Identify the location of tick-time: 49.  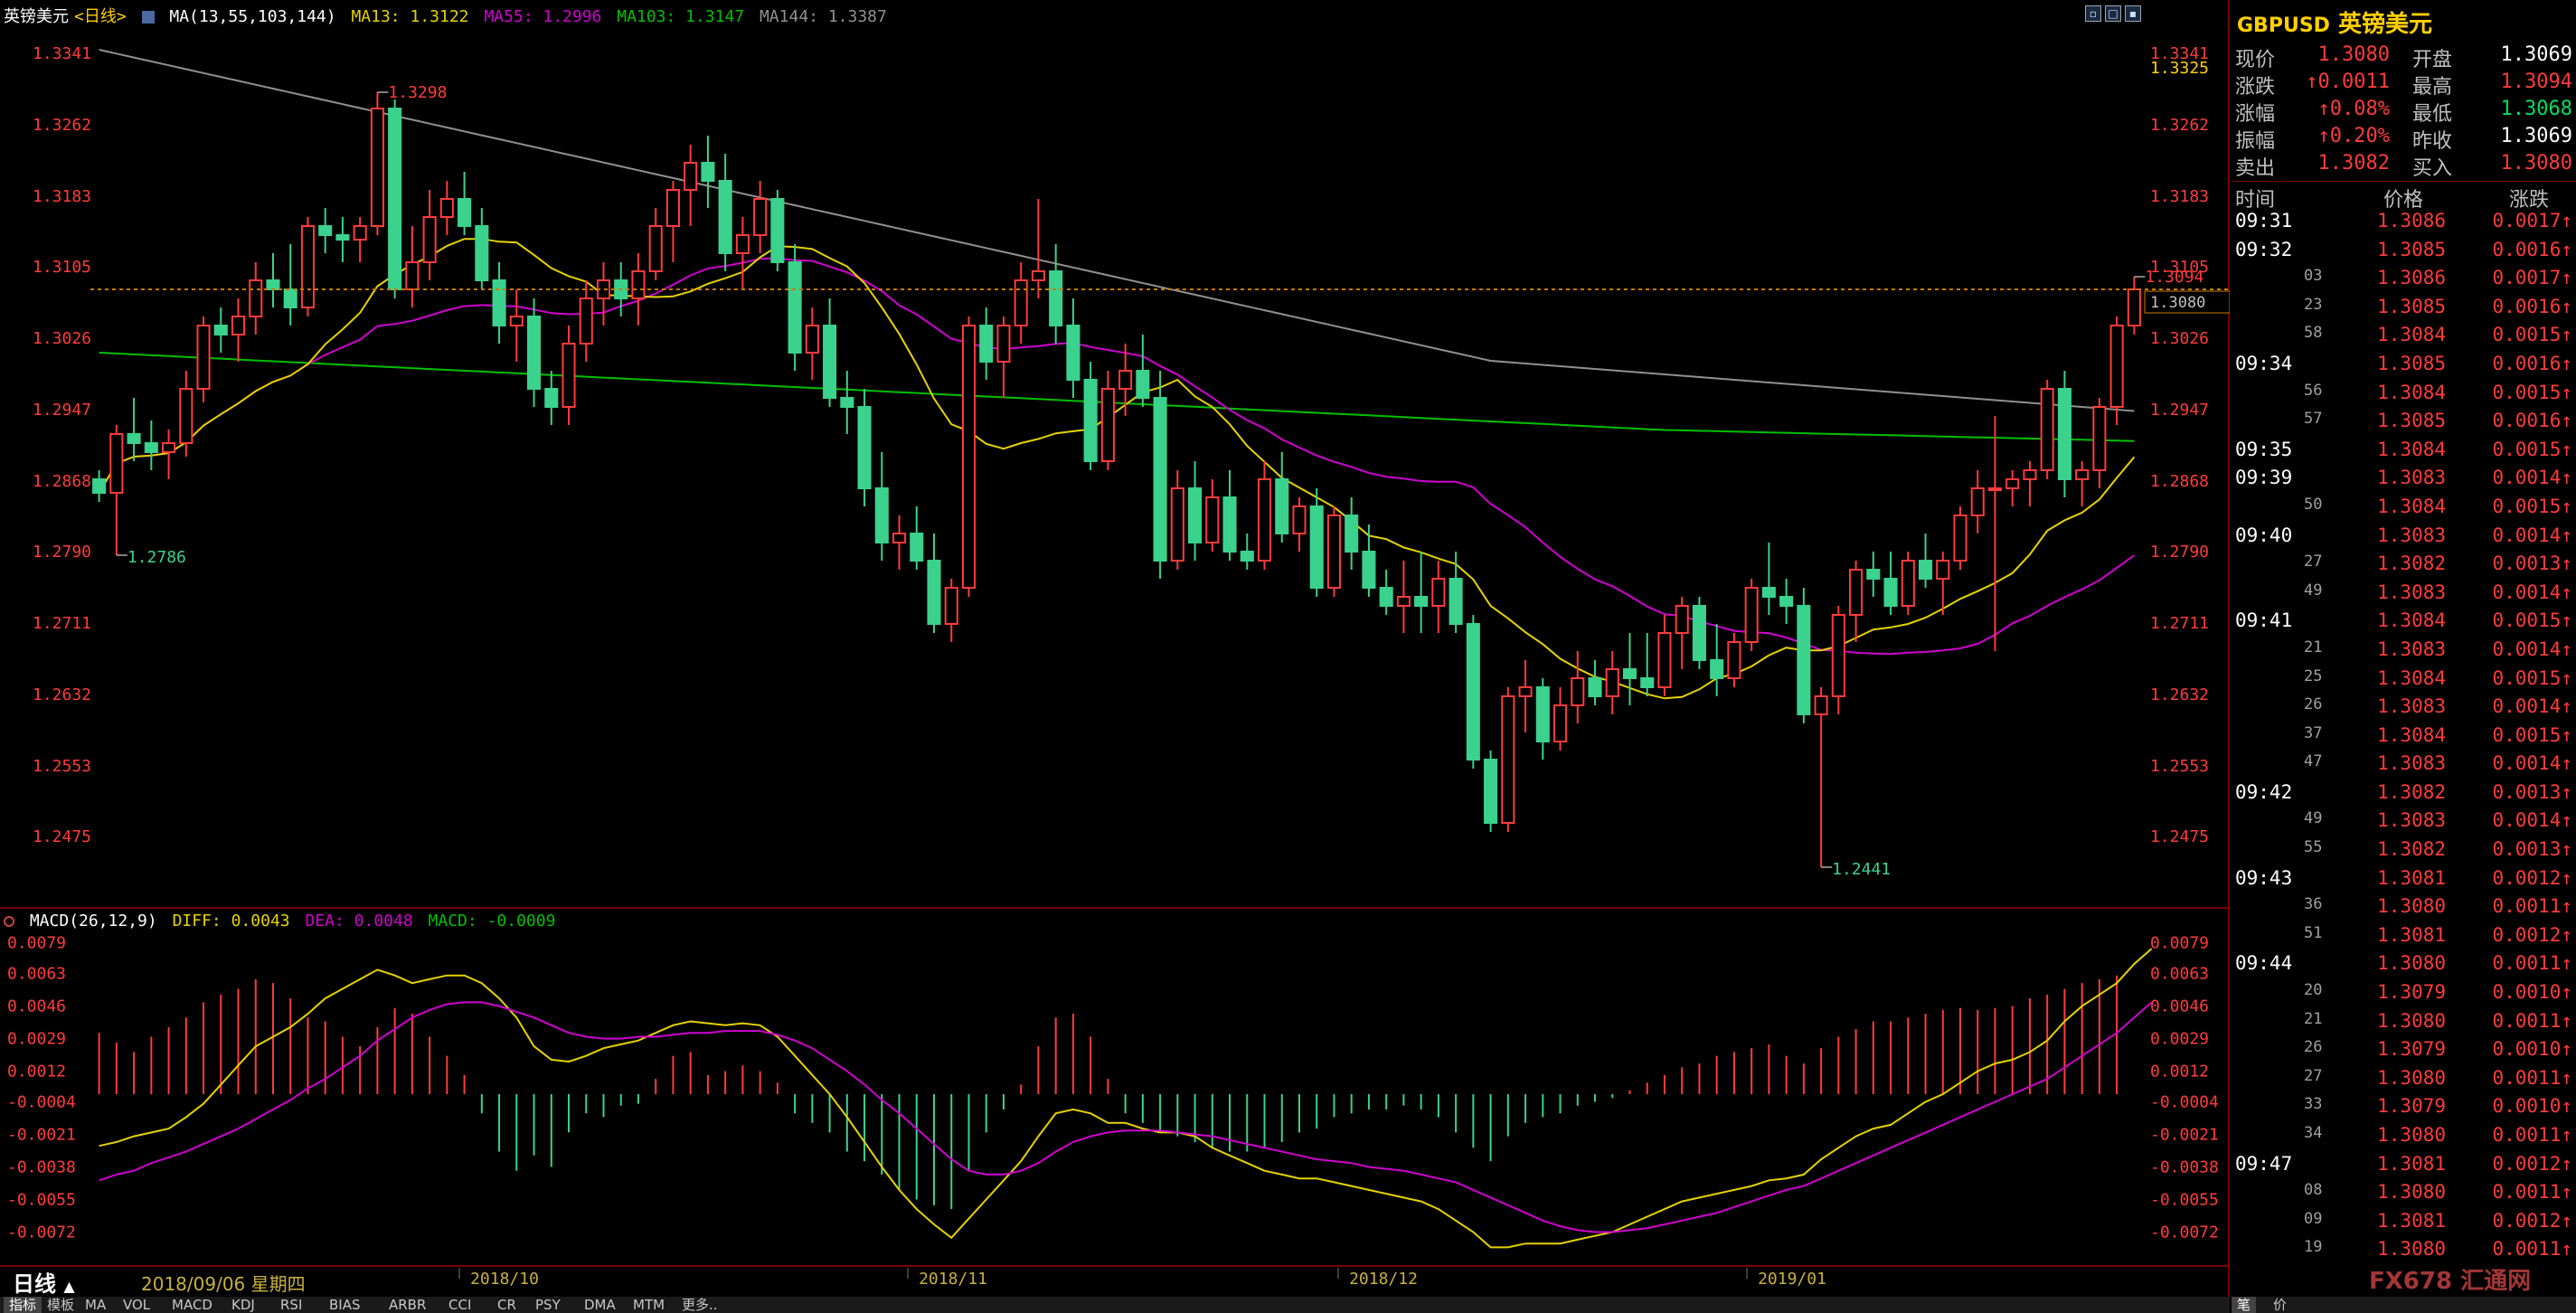
(2313, 590).